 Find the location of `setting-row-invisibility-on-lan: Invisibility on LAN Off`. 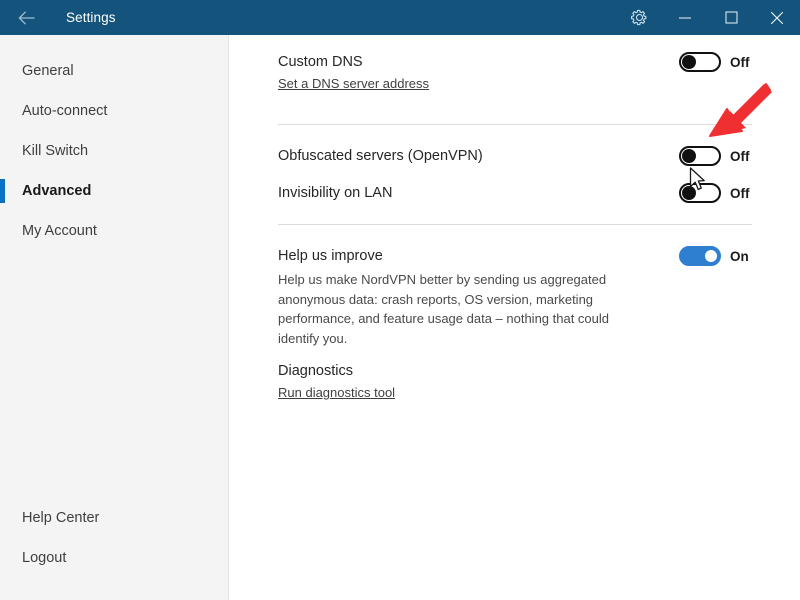

setting-row-invisibility-on-lan: Invisibility on LAN Off is located at coordinates (515, 193).